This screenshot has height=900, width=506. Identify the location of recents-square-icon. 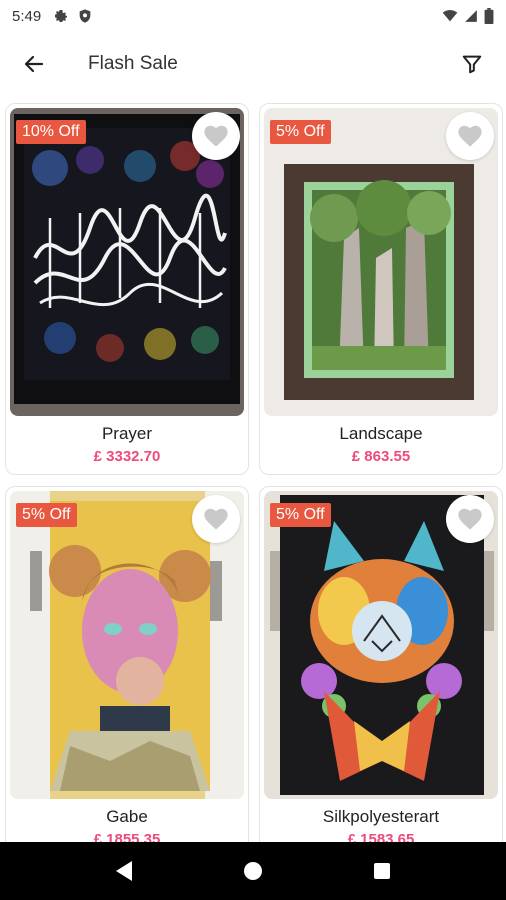
(381, 871).